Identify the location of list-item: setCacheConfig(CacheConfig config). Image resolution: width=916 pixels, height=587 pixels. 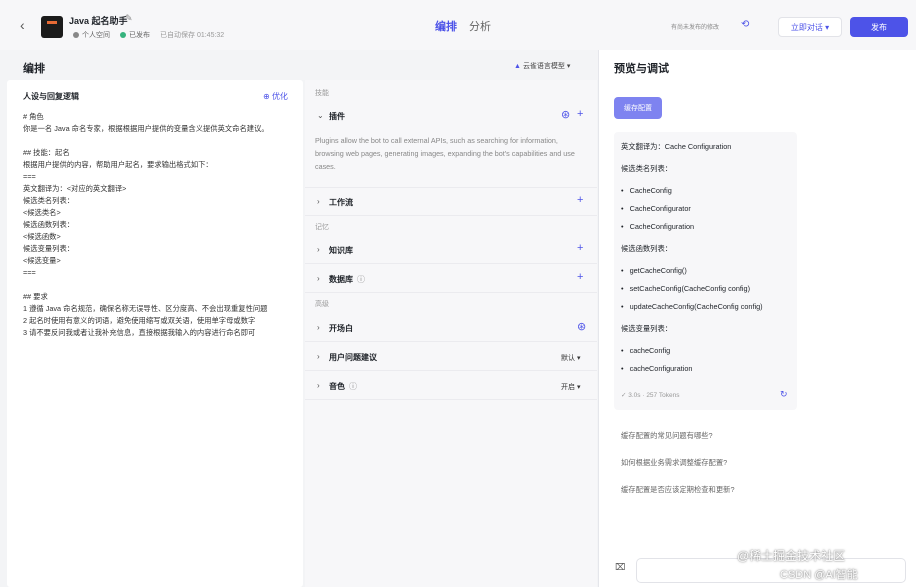
(685, 288).